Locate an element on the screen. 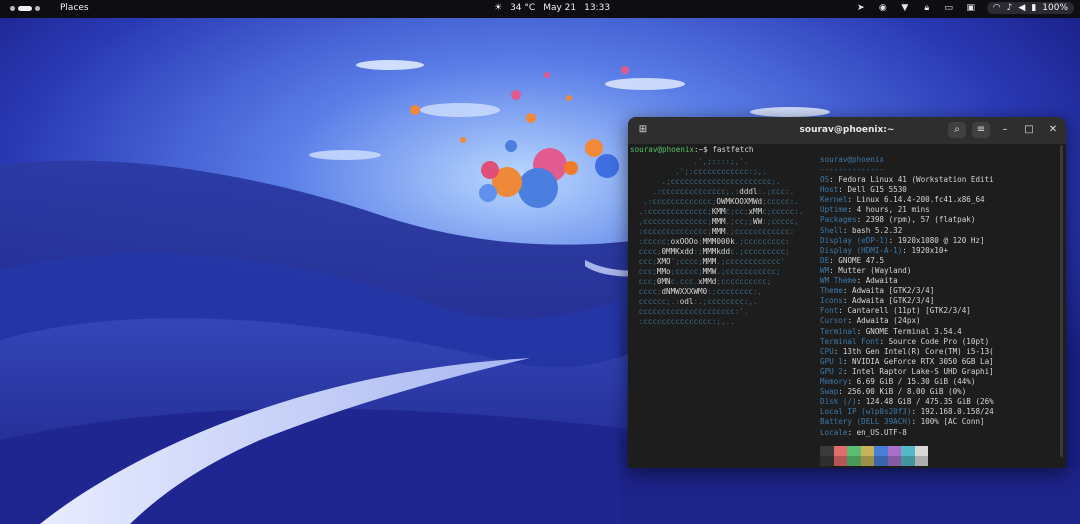 The height and width of the screenshot is (524, 1080). places-menu: Places is located at coordinates (74, 8).